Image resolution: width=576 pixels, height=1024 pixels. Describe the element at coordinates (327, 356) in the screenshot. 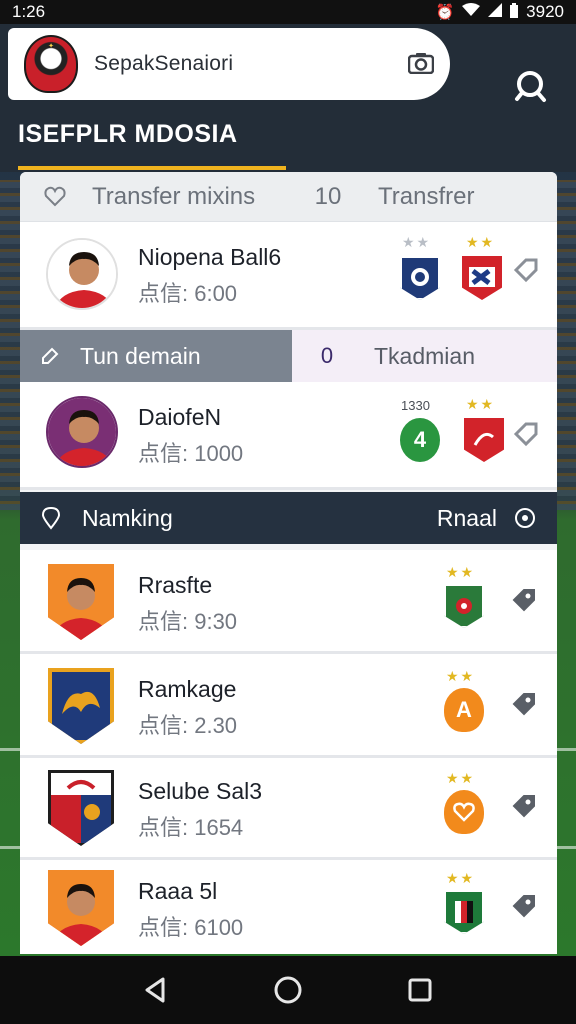

I see `sub-tab-count: 0` at that location.